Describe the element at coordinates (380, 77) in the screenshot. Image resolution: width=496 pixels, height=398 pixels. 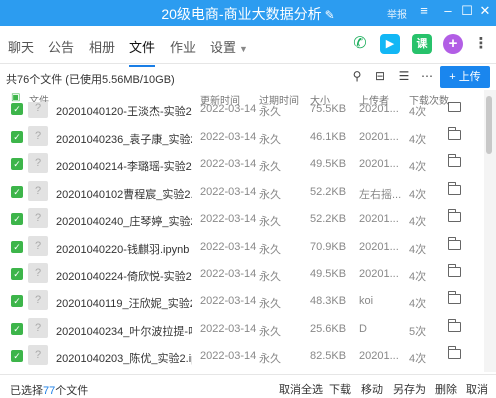
I see `inbox-icon: ⊟` at that location.